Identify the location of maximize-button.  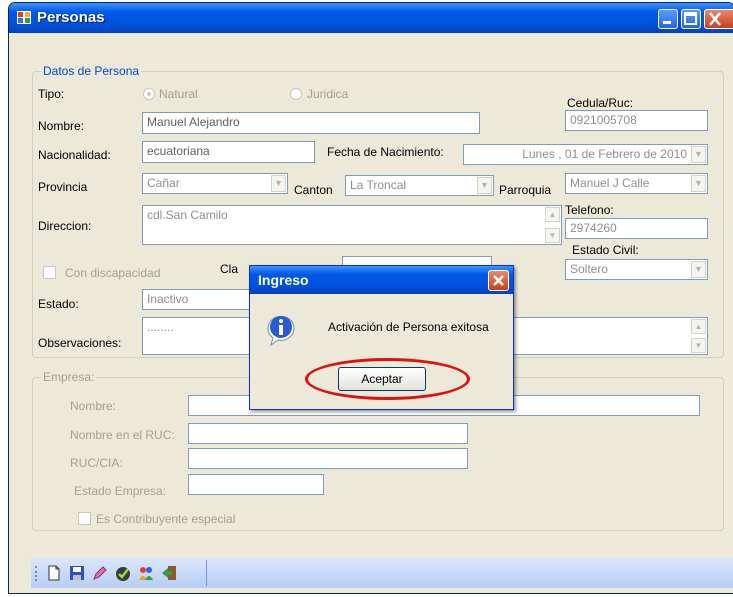
(691, 19).